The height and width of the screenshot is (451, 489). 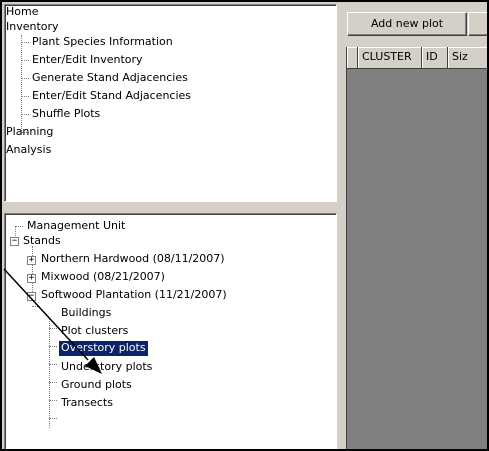 What do you see at coordinates (52, 321) in the screenshot?
I see `annotation-arrow` at bounding box center [52, 321].